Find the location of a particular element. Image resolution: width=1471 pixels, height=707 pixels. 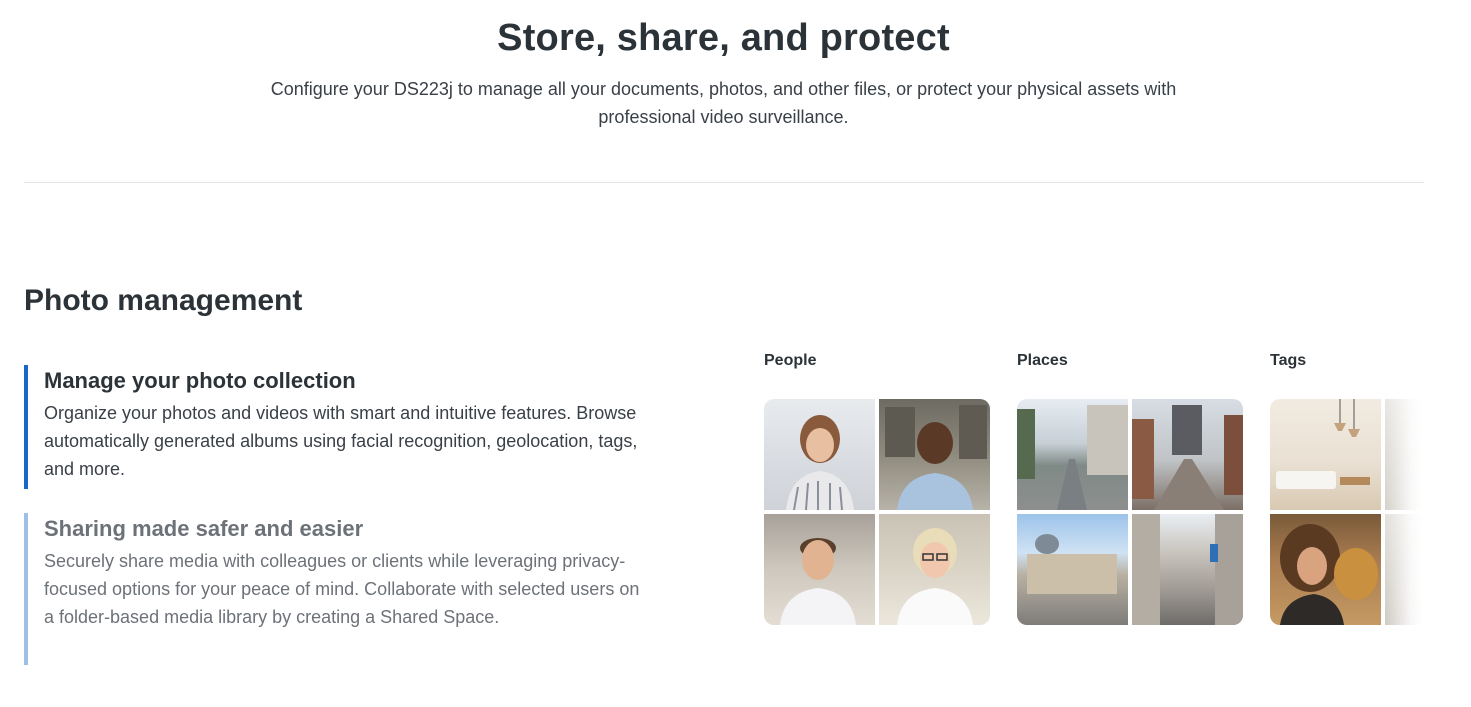

tag-photo-interior is located at coordinates (1325, 454).